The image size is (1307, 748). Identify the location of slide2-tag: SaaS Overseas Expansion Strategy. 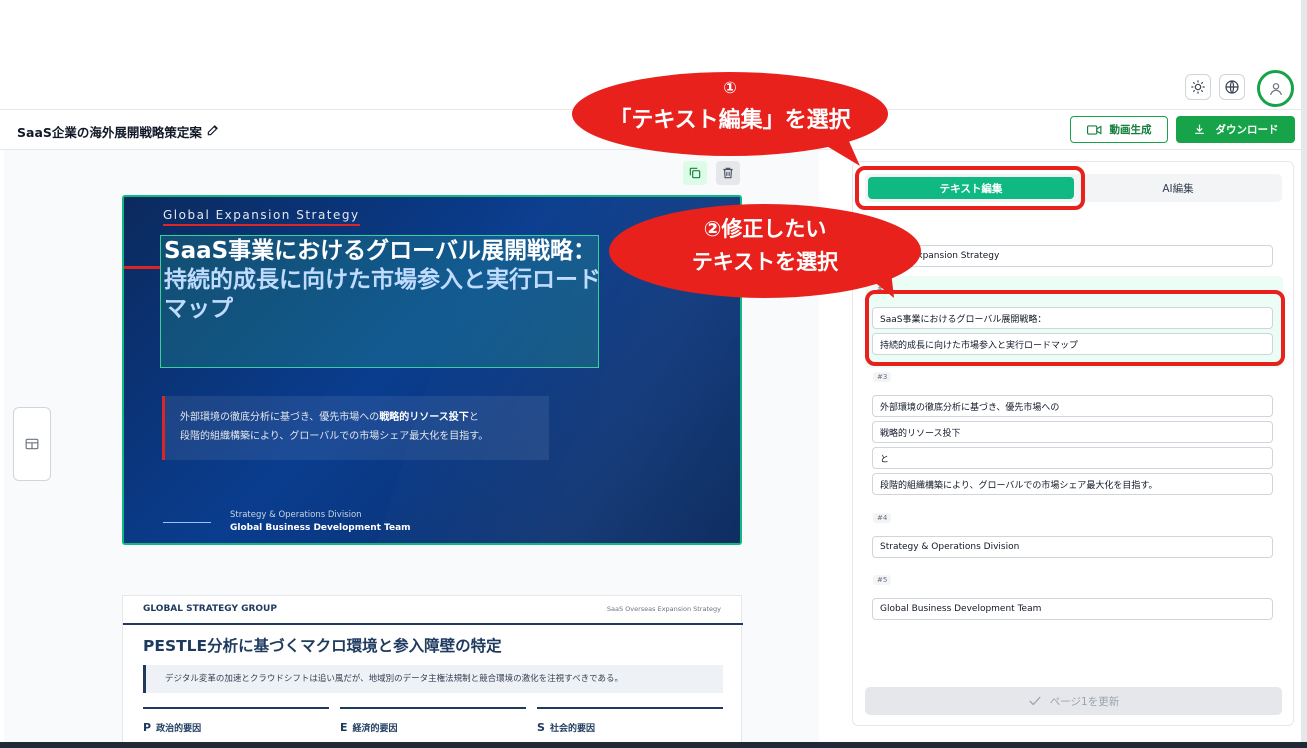
(663, 609).